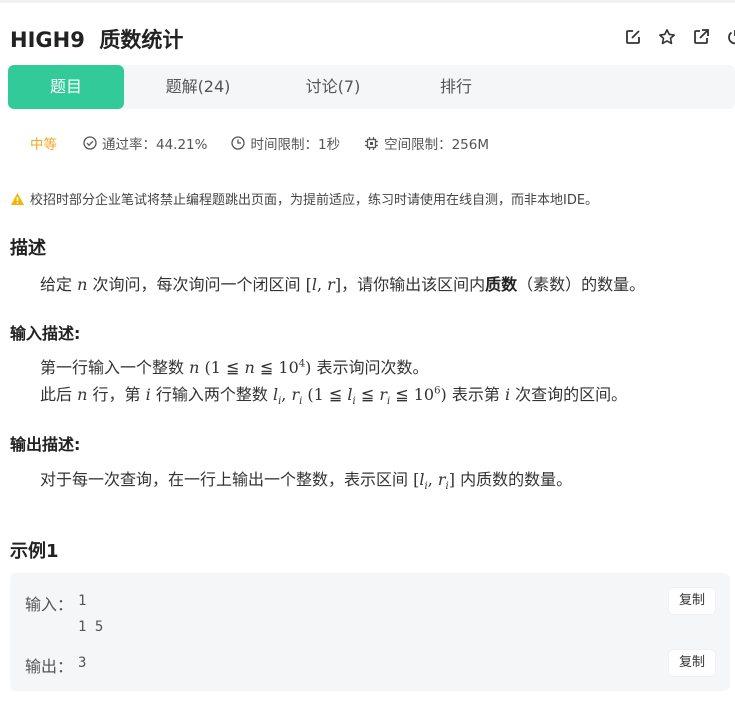 The height and width of the screenshot is (718, 735). What do you see at coordinates (581, 284) in the screenshot?
I see `desc-part: （素数）的数量。` at bounding box center [581, 284].